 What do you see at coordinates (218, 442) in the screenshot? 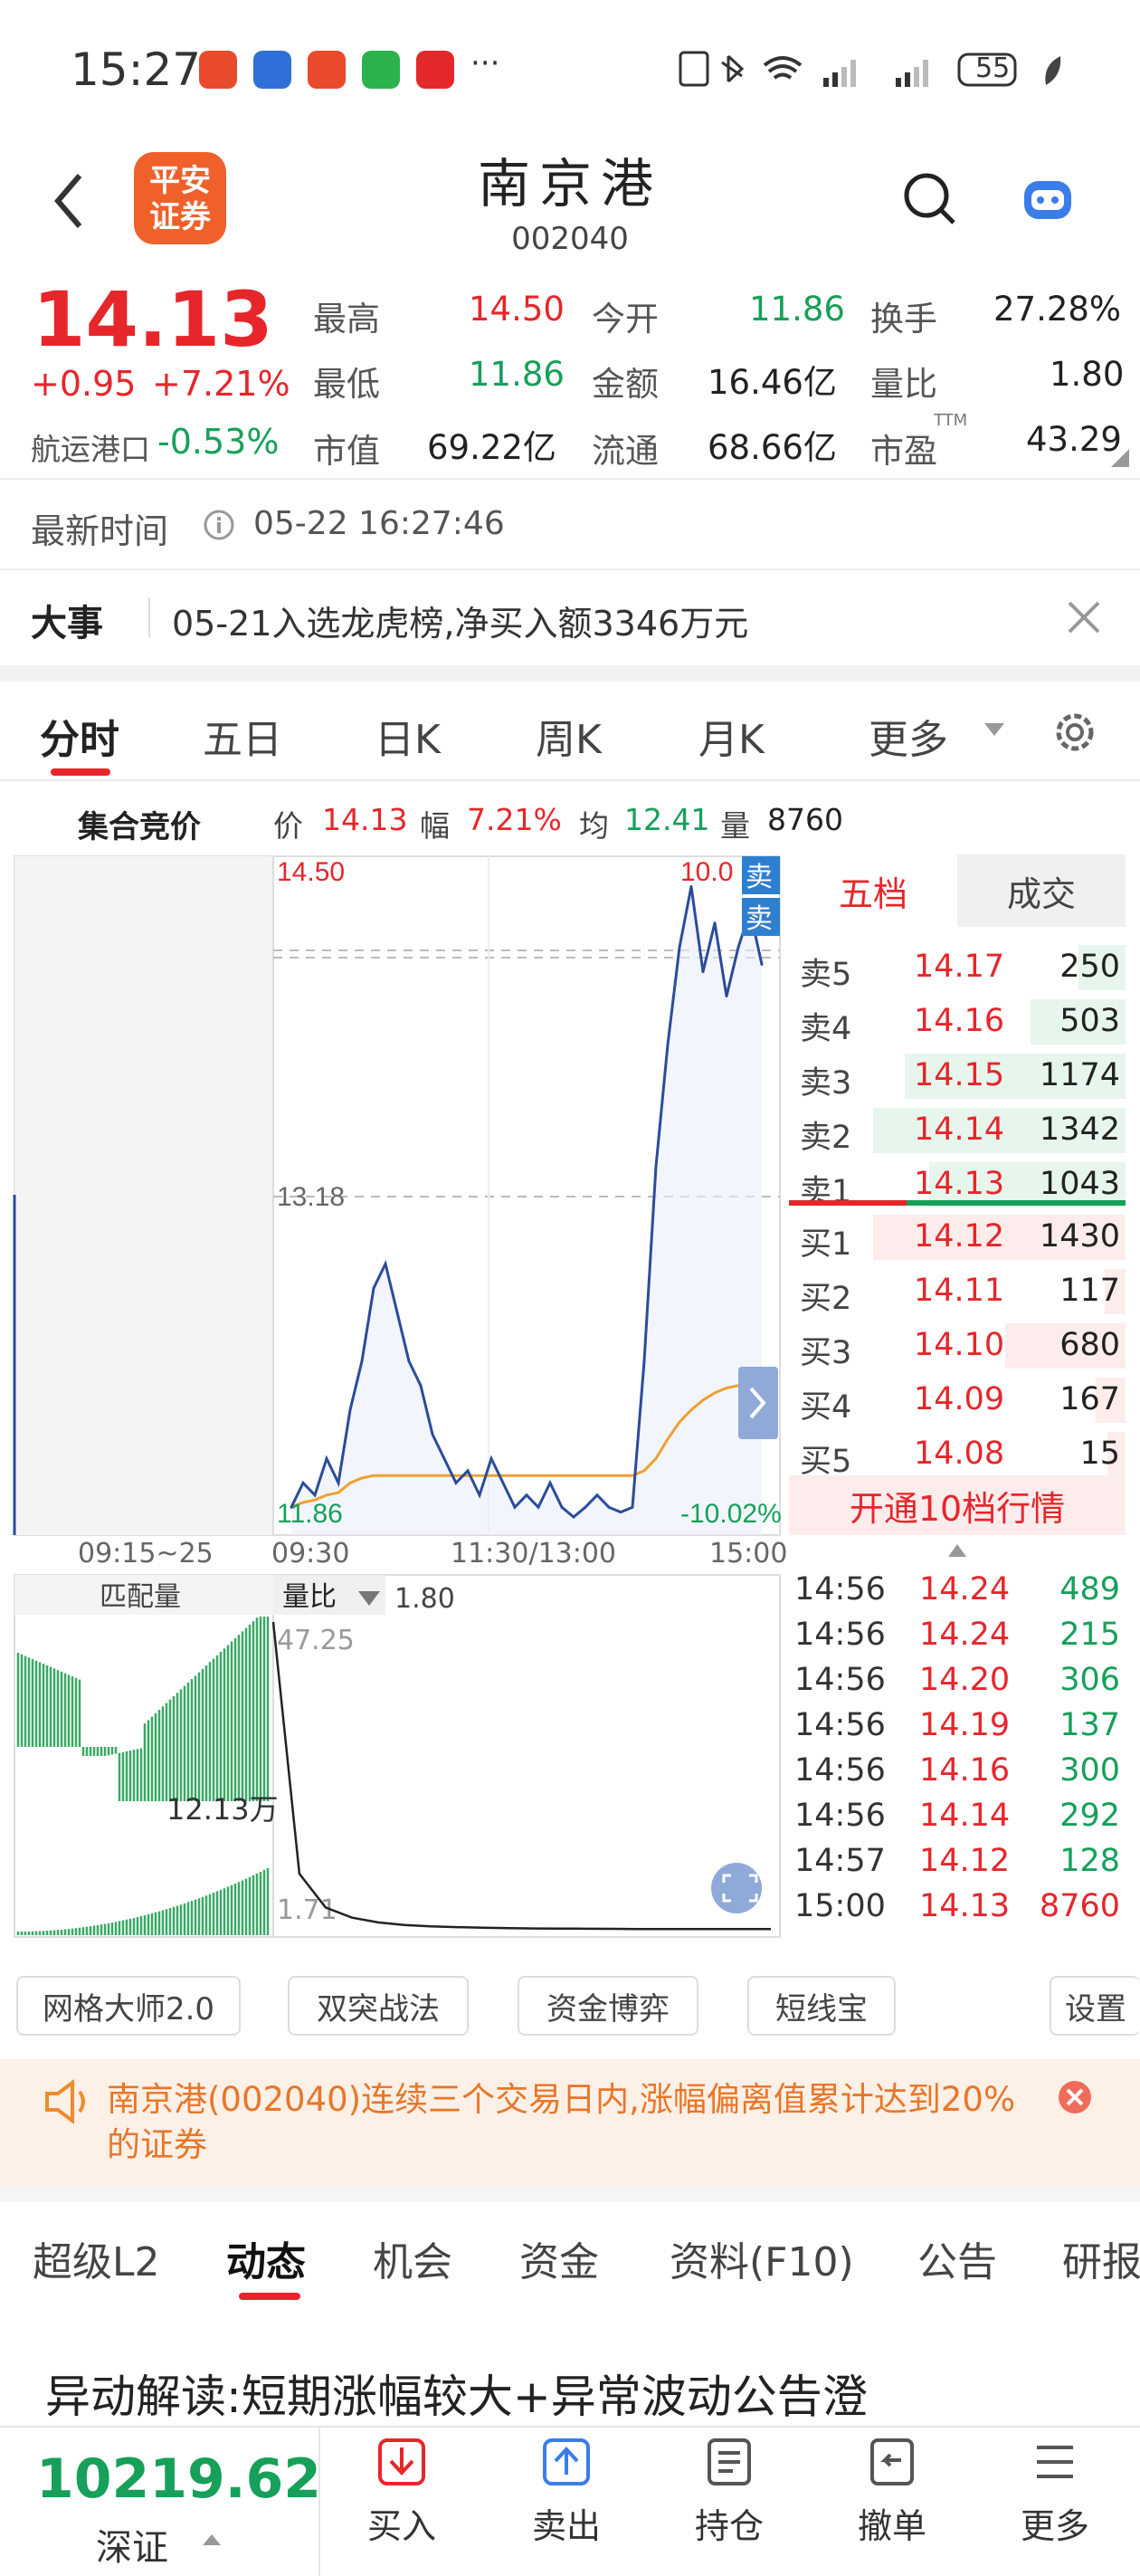
I see `sector-change: -0.53%` at bounding box center [218, 442].